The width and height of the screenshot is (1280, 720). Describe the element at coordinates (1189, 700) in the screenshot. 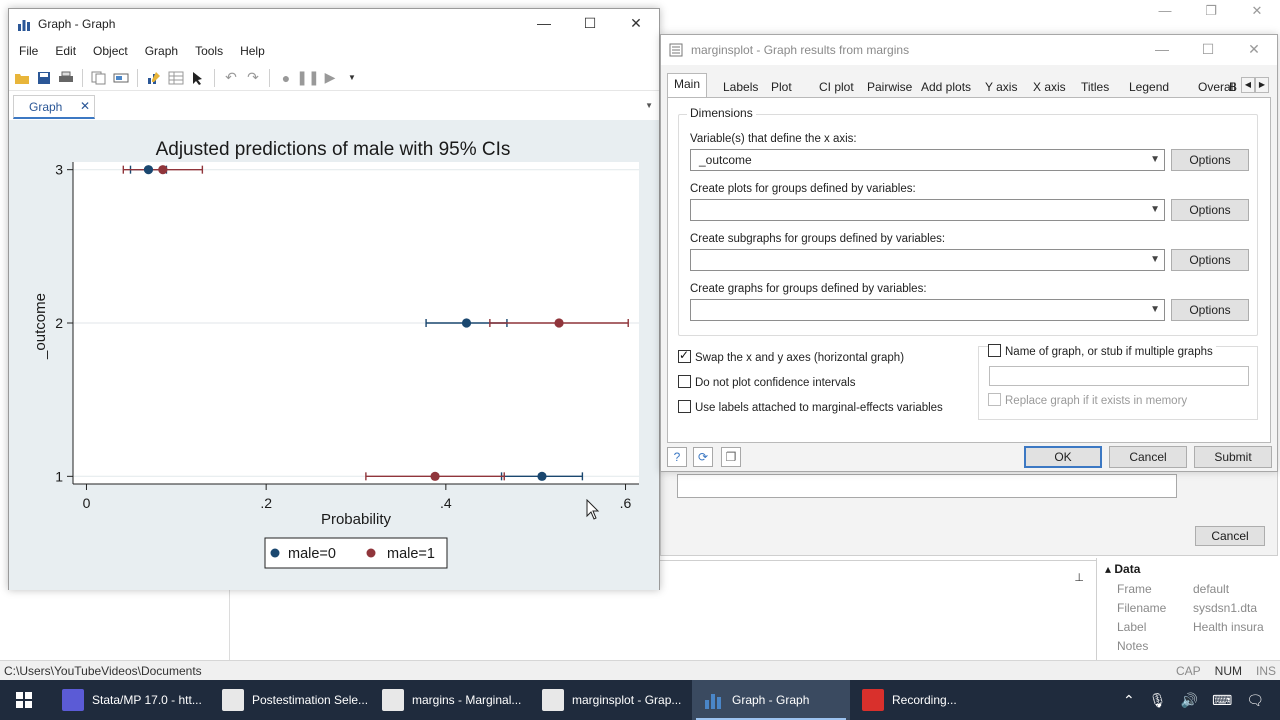

I see `volume-icon: 🔊` at that location.